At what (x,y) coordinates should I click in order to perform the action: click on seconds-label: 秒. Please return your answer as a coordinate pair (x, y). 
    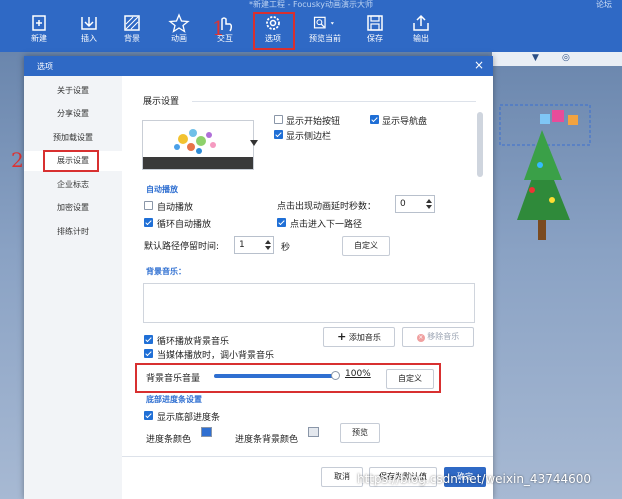
    Looking at the image, I should click on (286, 248).